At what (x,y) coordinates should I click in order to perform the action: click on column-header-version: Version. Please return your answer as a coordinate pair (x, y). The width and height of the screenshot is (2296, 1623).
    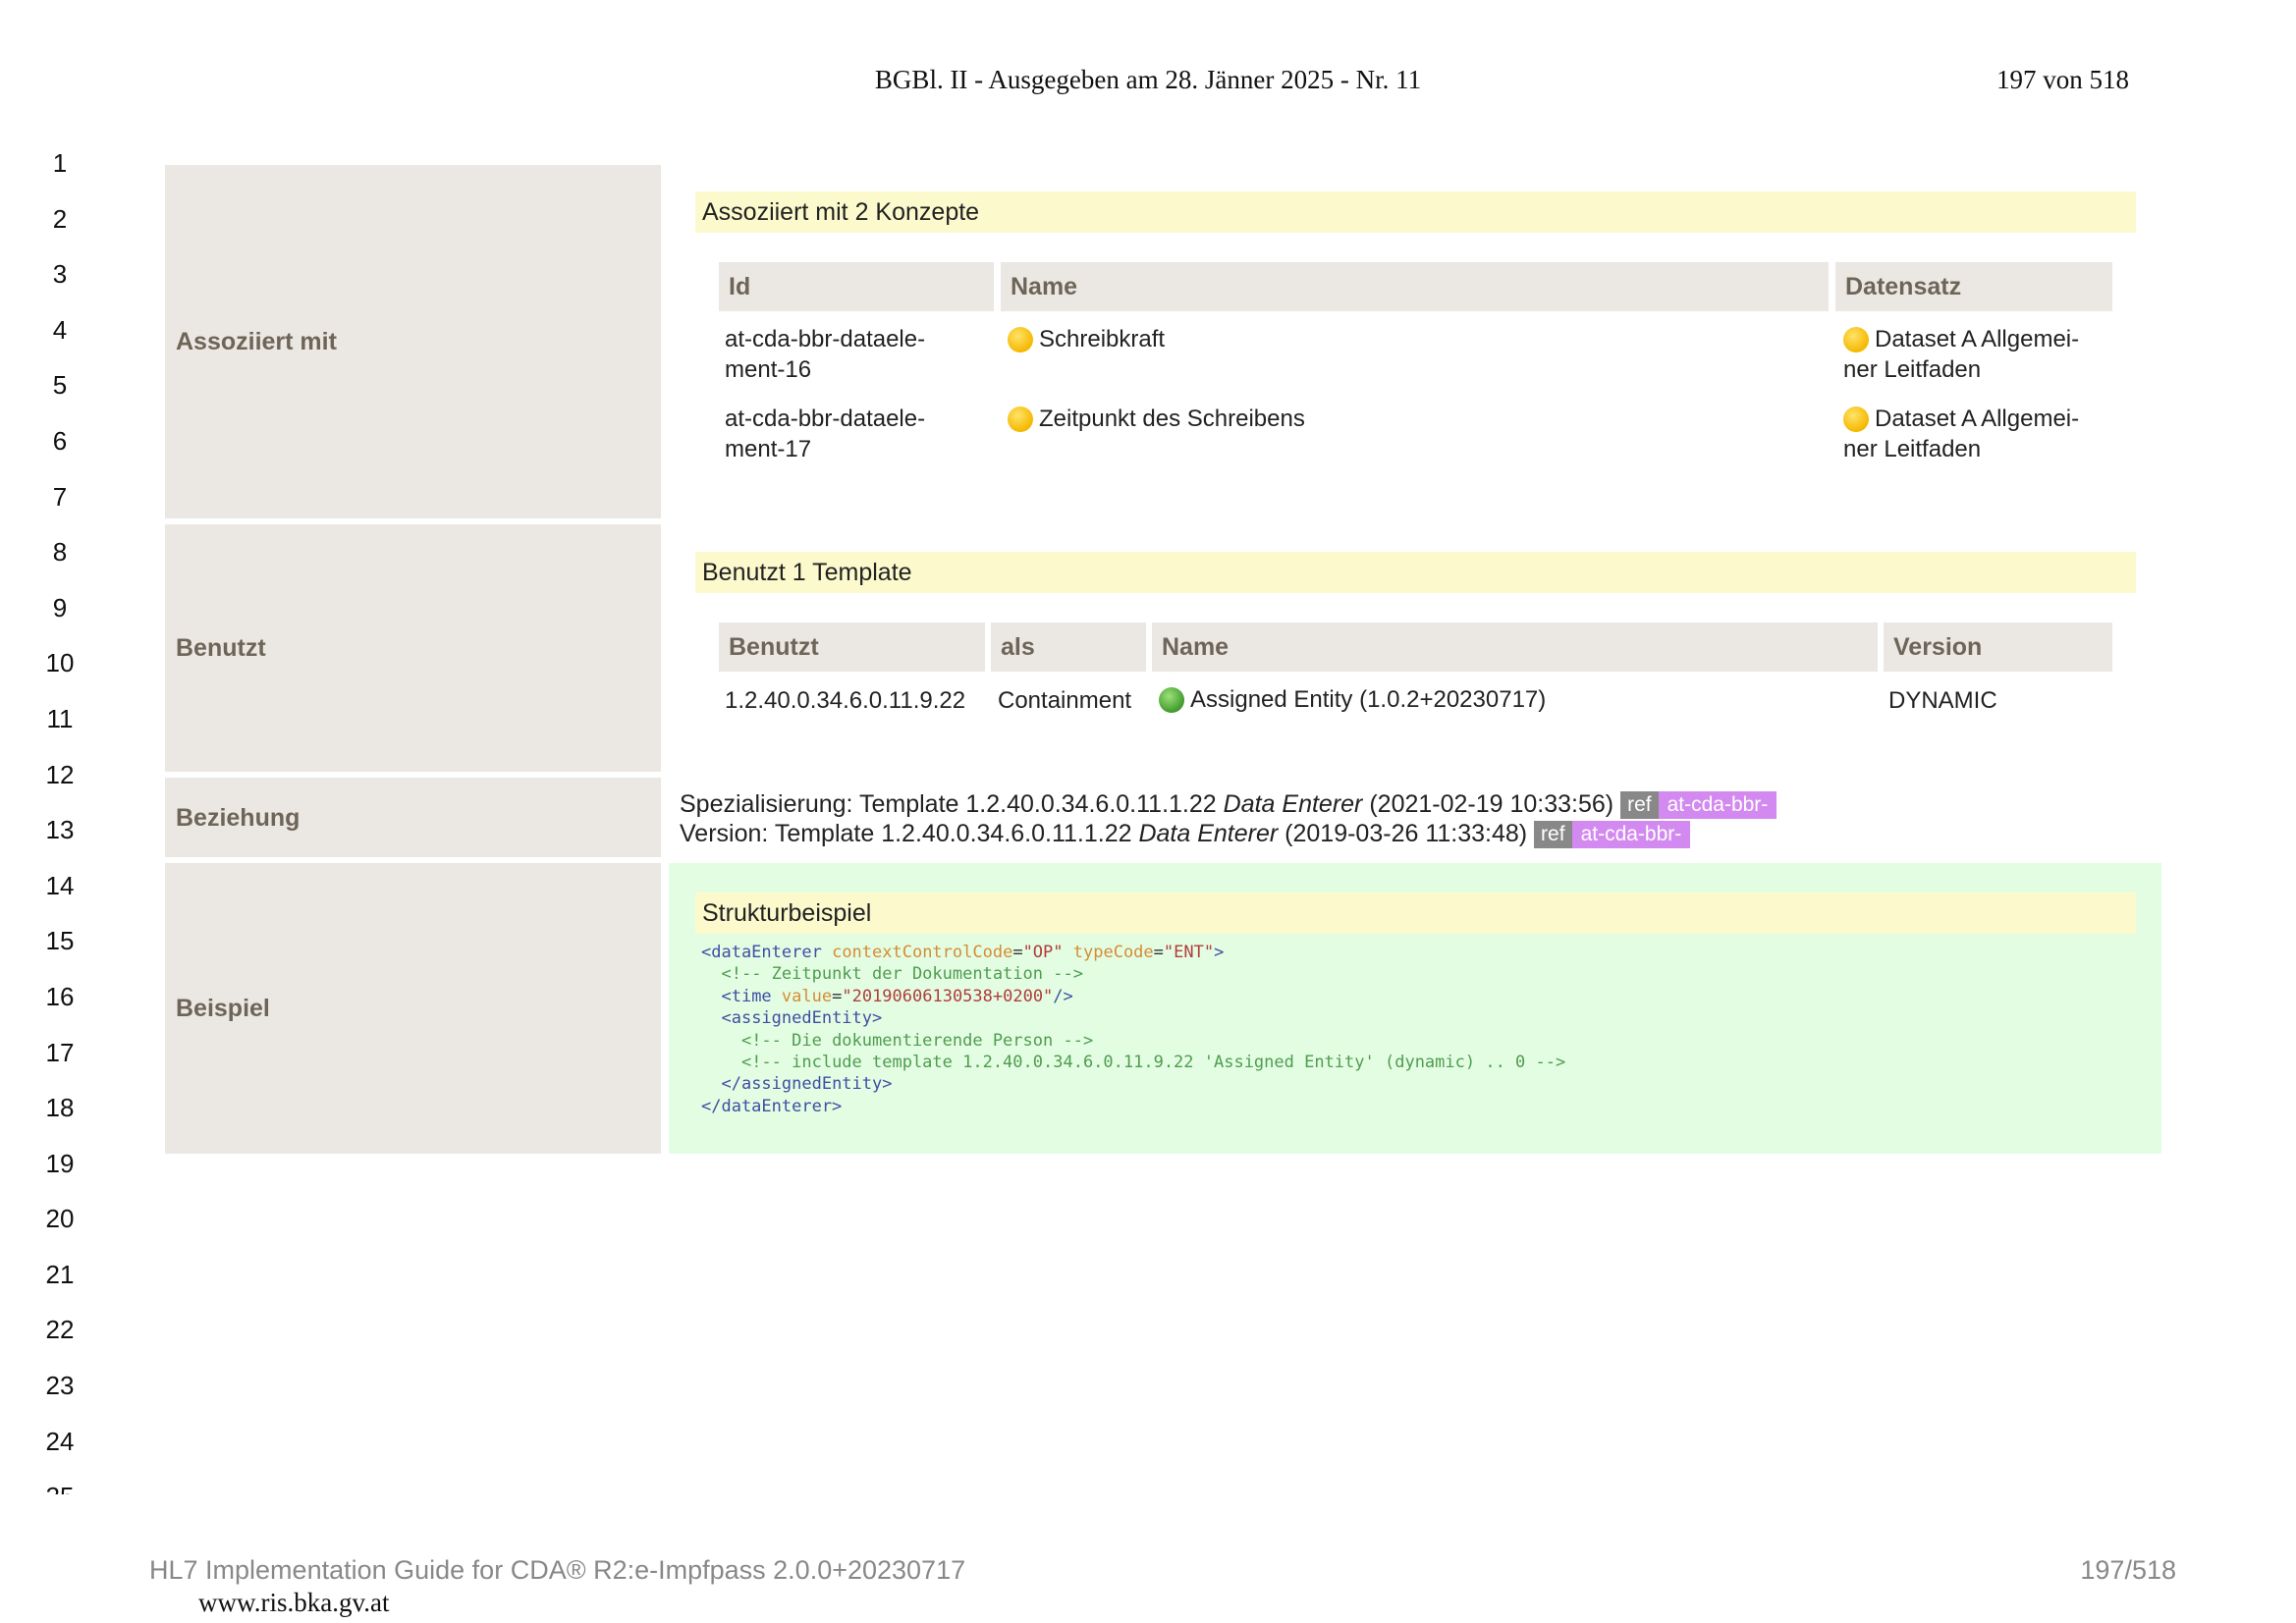
    Looking at the image, I should click on (1998, 647).